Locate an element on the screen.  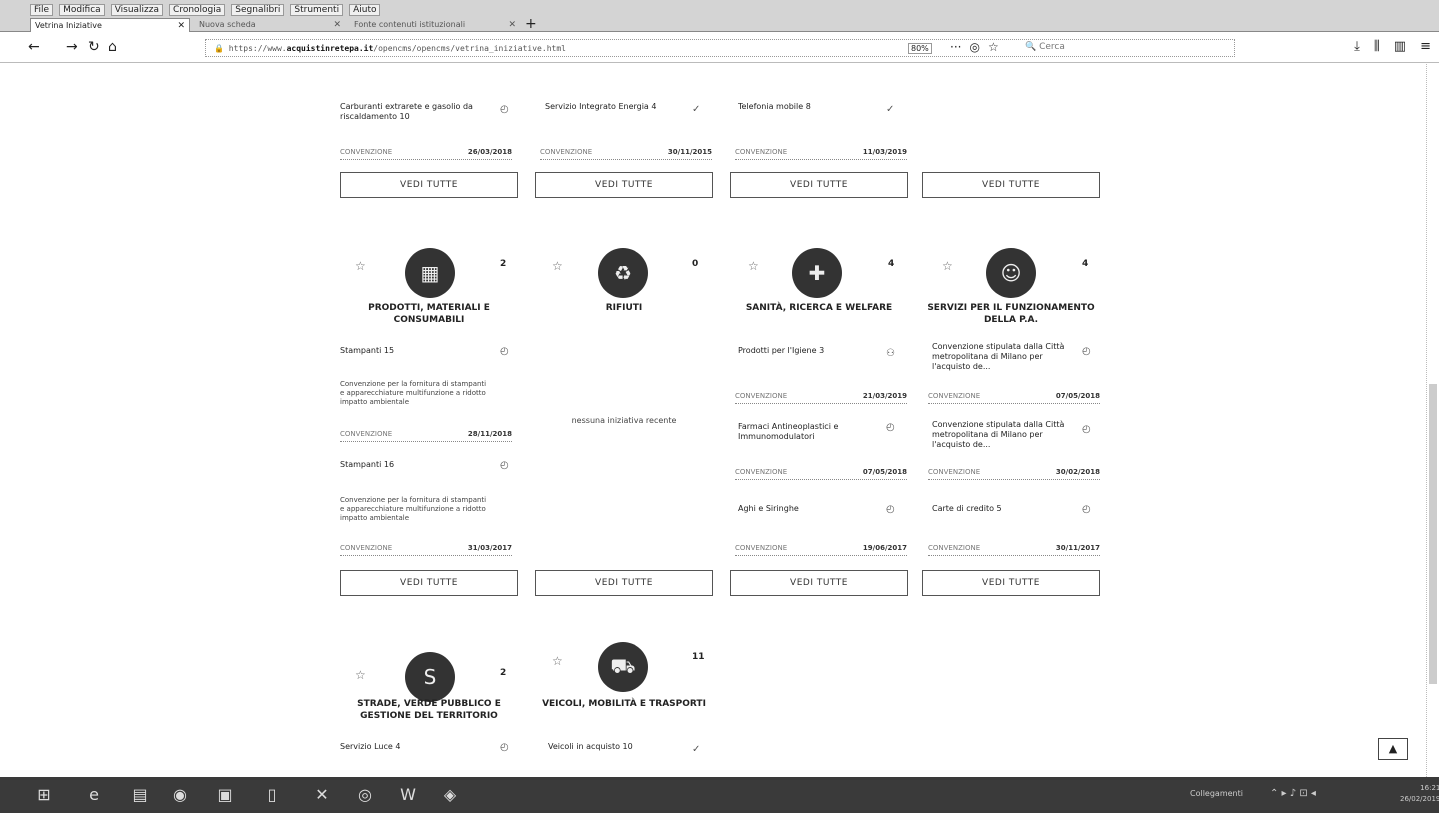
reload-icon: ↻ is located at coordinates (94, 47).